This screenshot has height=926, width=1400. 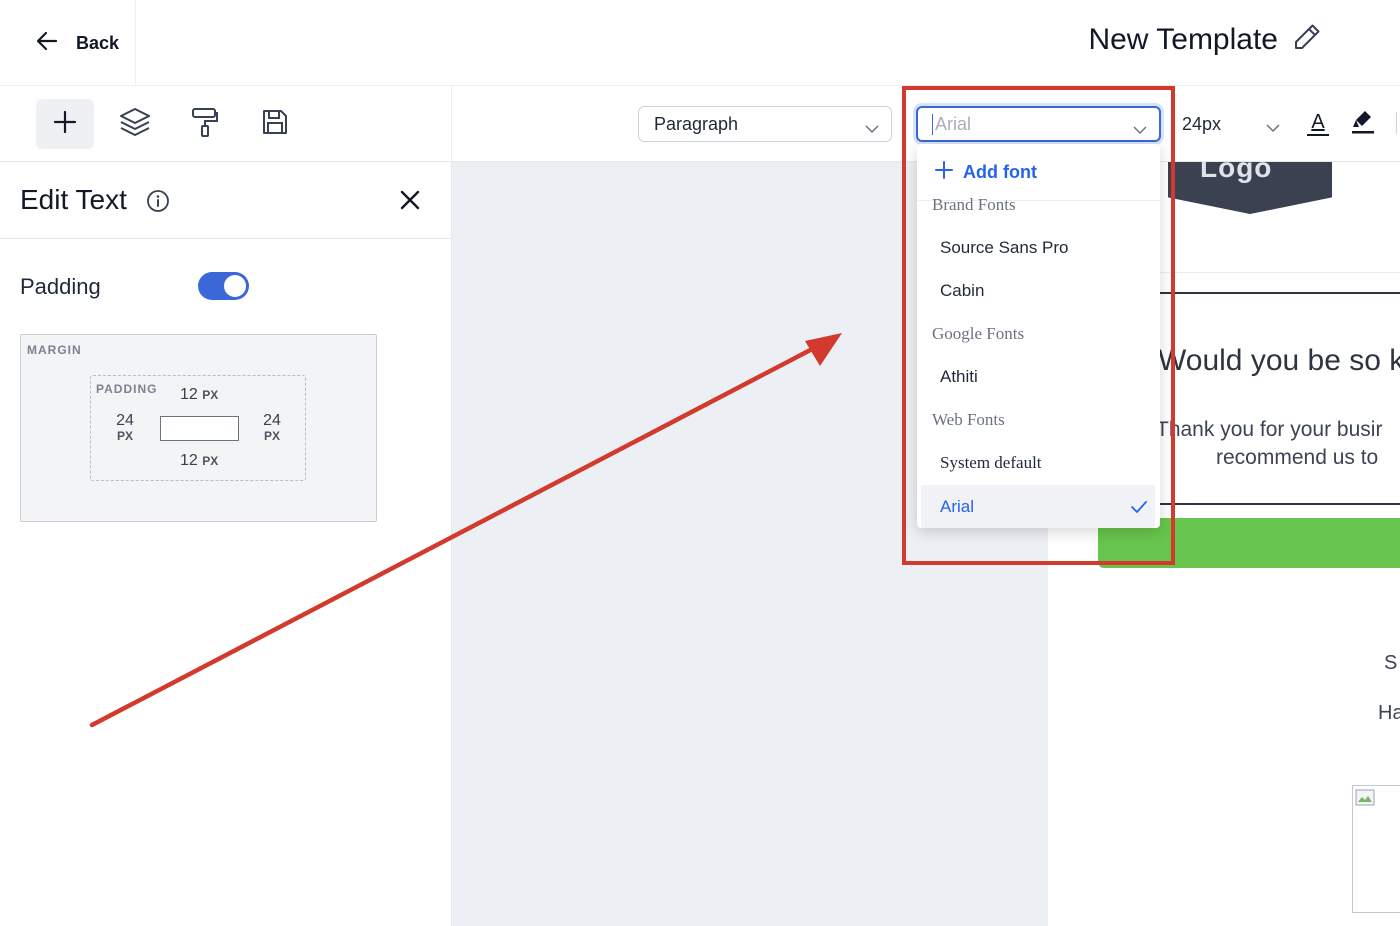 What do you see at coordinates (1236, 172) in the screenshot?
I see `logo-text: Logo` at bounding box center [1236, 172].